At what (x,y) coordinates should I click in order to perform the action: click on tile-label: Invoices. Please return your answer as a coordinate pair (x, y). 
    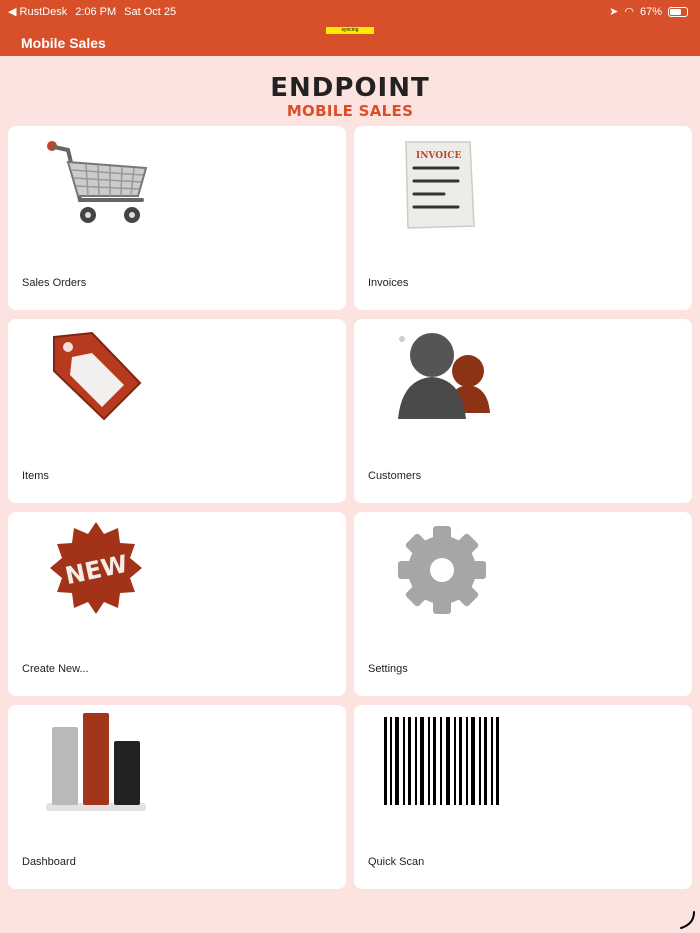
    Looking at the image, I should click on (388, 283).